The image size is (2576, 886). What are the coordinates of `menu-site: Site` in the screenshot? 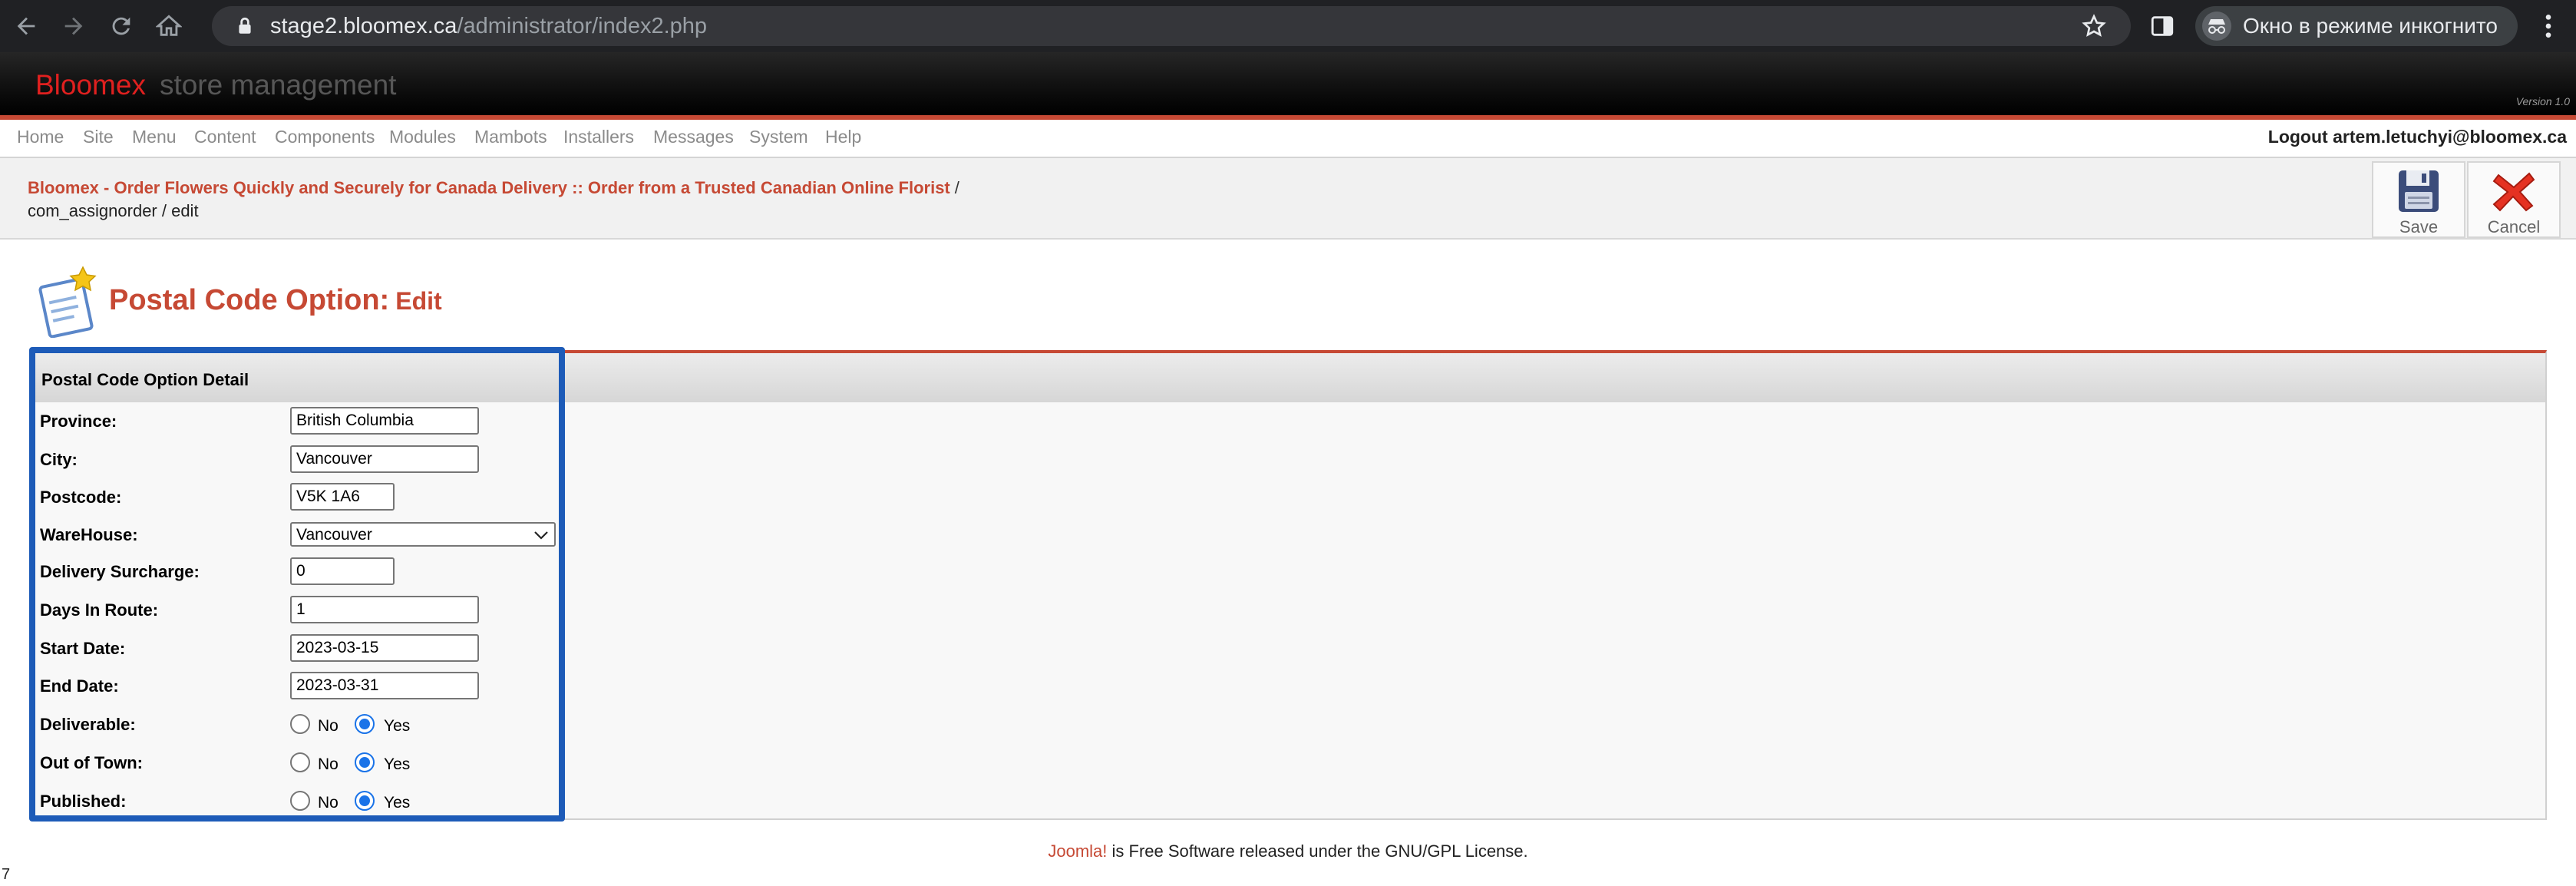 It's located at (98, 137).